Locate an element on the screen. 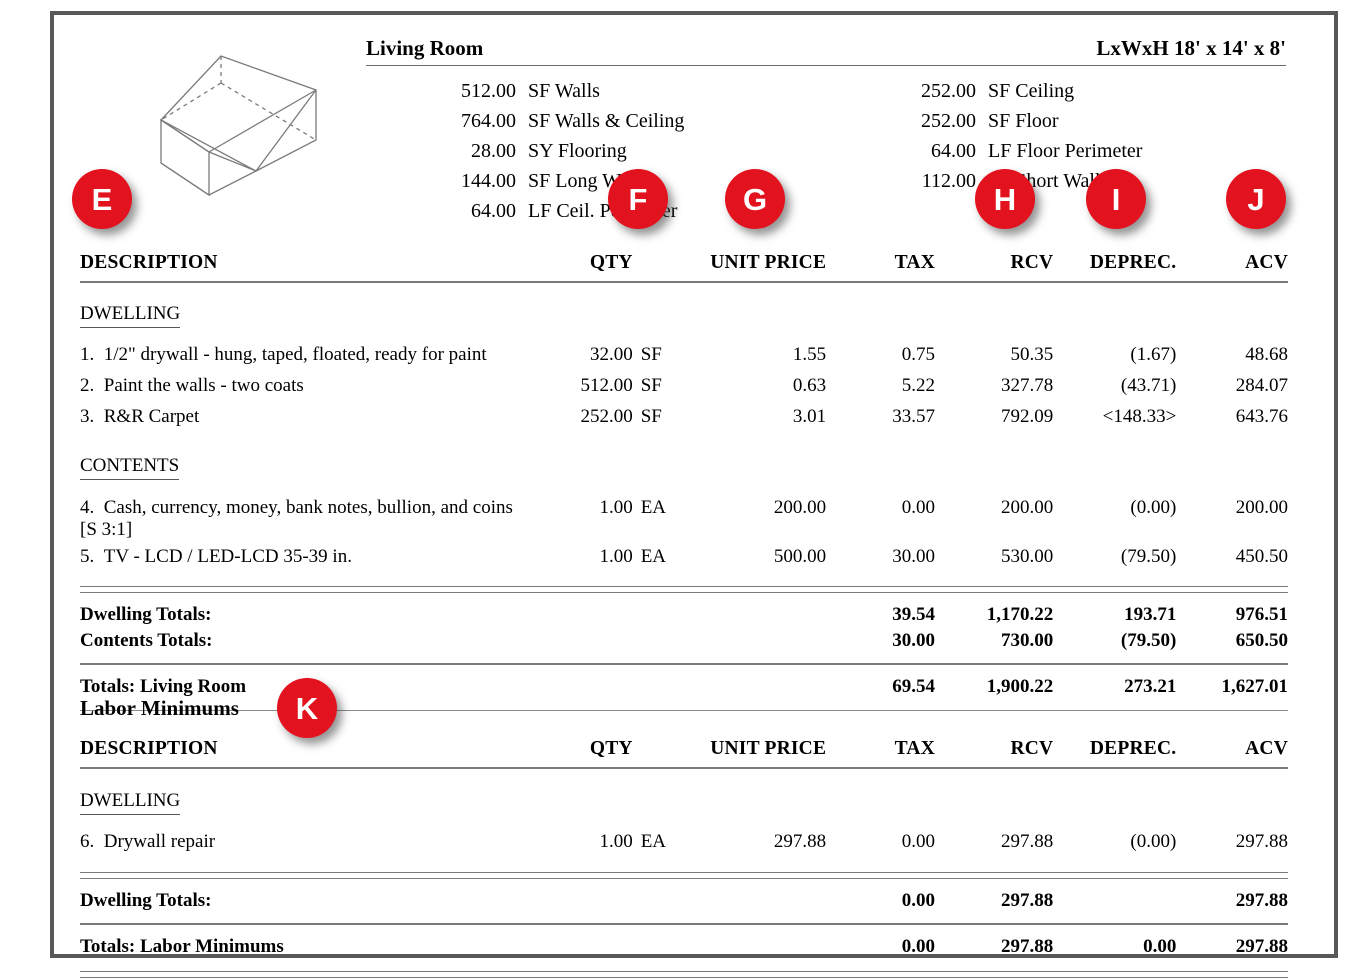 The height and width of the screenshot is (978, 1363). cell-qty: 252.00 is located at coordinates (606, 416).